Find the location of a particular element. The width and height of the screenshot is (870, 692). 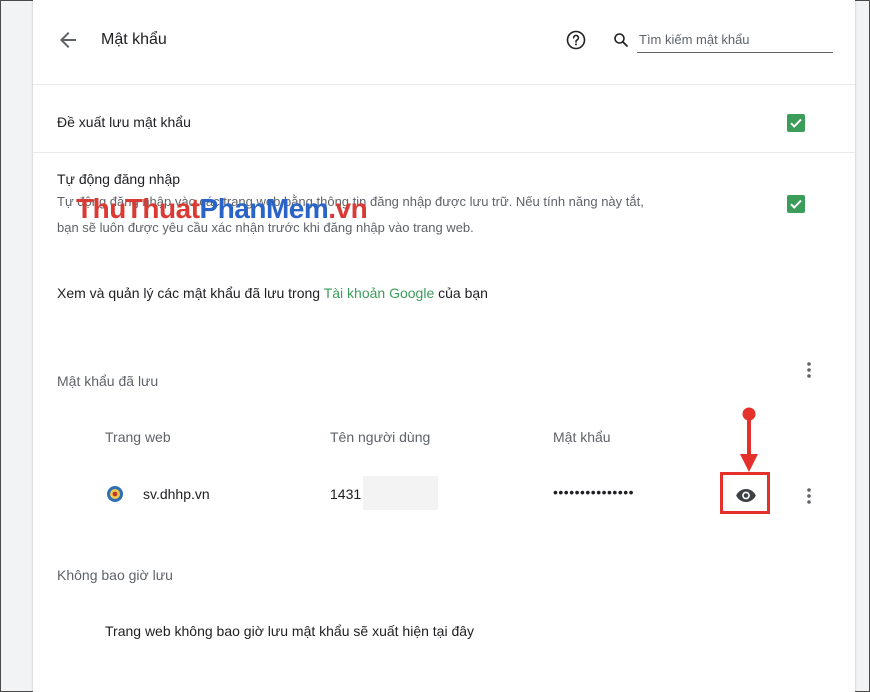

watermark-part2: PhanMem is located at coordinates (264, 208).